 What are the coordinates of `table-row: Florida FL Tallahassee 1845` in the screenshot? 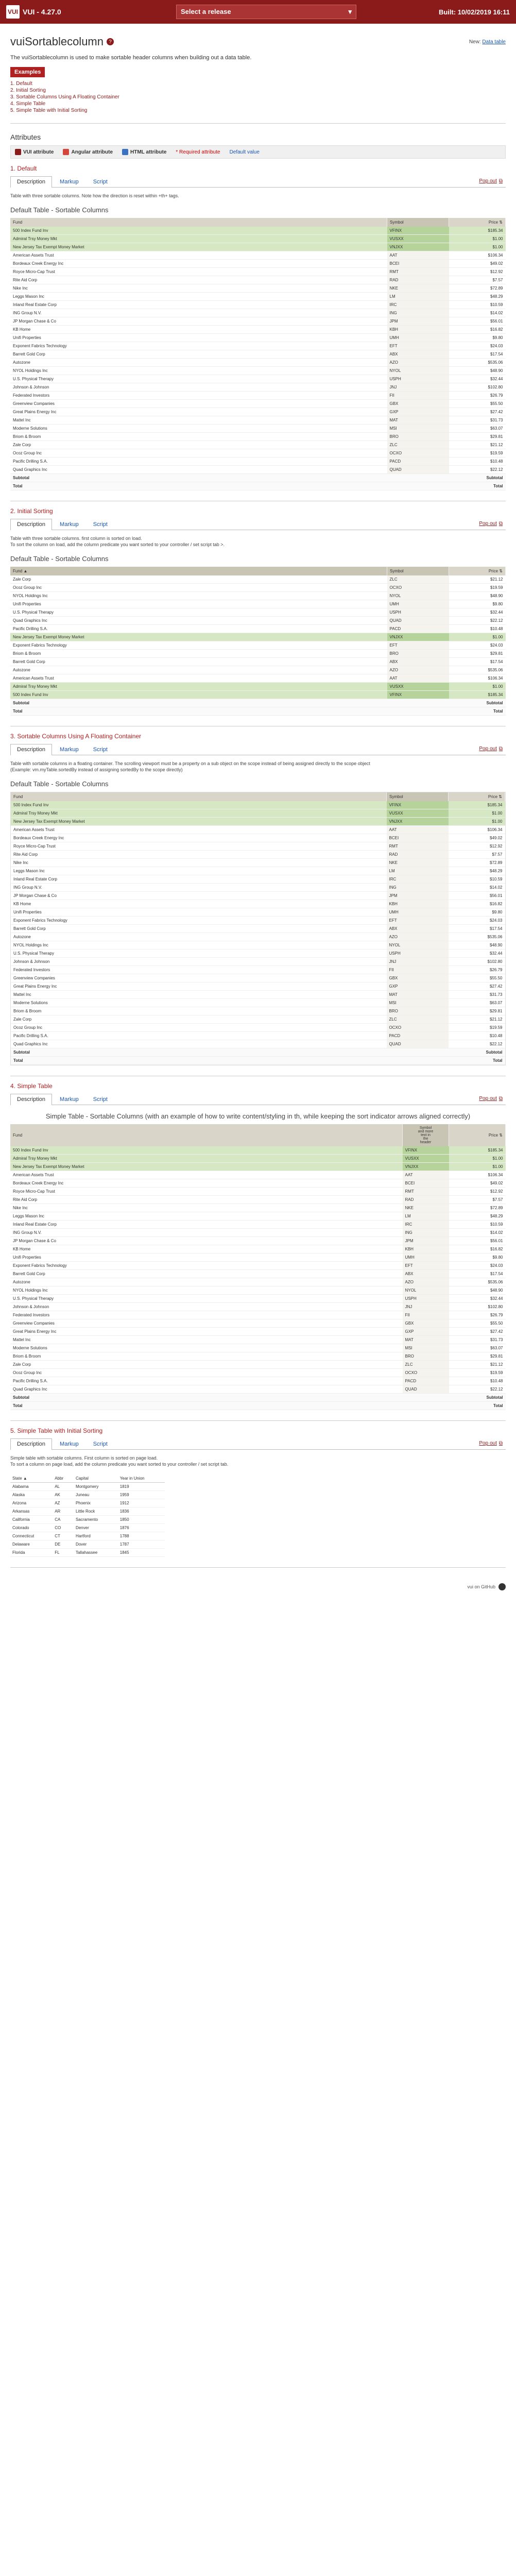 It's located at (87, 1552).